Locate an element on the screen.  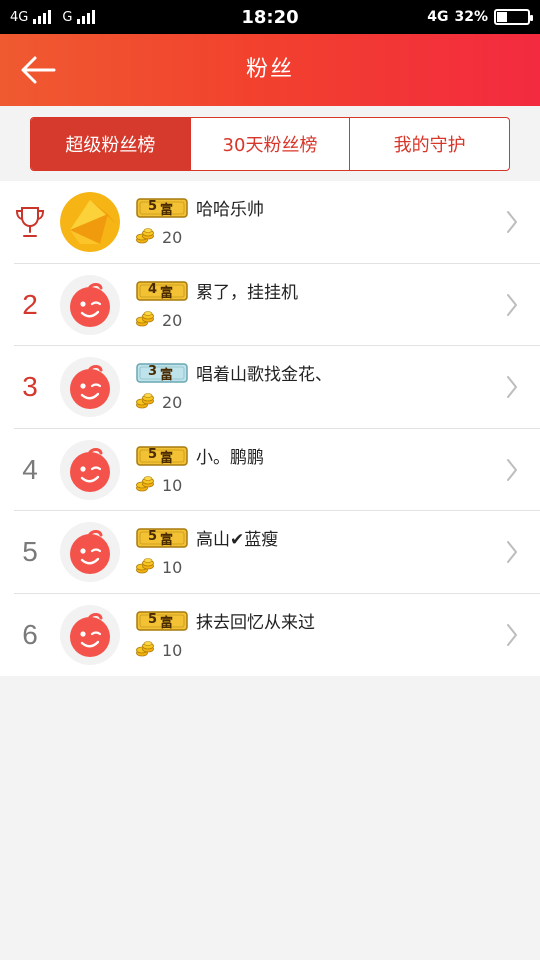
status-bar: 4G G 18:20 4G 32% is located at coordinates (270, 17).